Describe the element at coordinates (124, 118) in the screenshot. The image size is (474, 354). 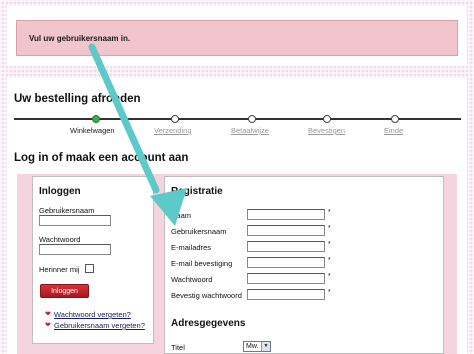
I see `arrow-shaft` at that location.